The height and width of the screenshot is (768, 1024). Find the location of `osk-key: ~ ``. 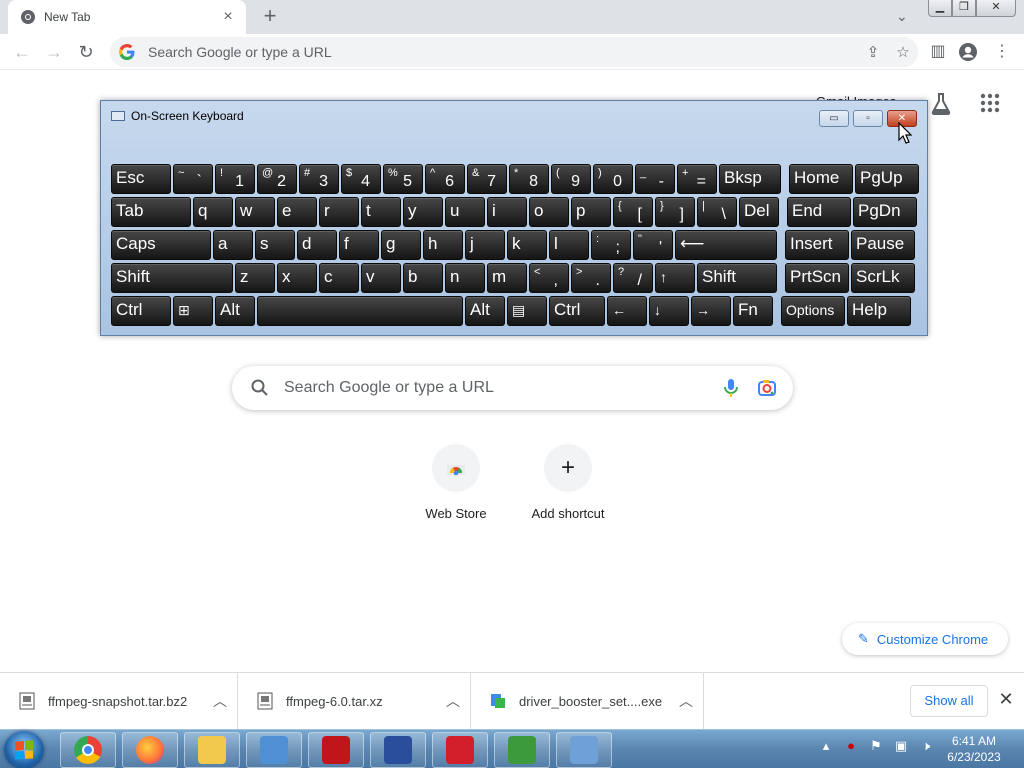

osk-key: ~ ` is located at coordinates (193, 179).